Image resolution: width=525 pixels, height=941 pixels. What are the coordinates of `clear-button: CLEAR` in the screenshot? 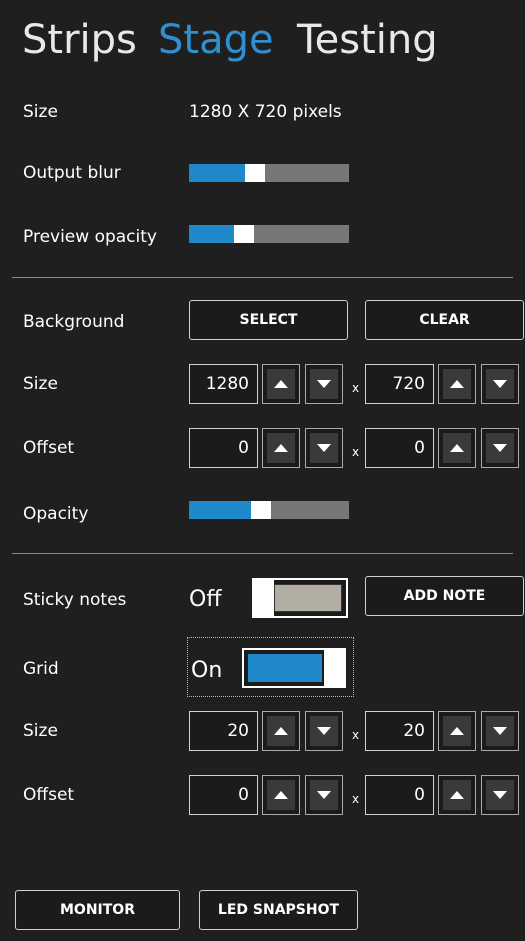 It's located at (444, 320).